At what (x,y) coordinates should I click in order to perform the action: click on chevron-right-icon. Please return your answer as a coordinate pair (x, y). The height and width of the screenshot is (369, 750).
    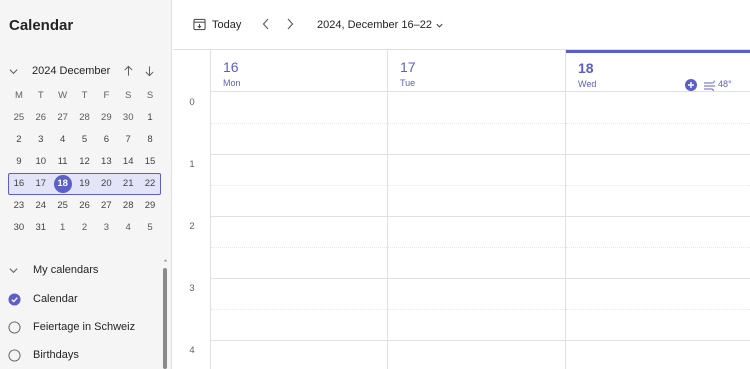
    Looking at the image, I should click on (290, 24).